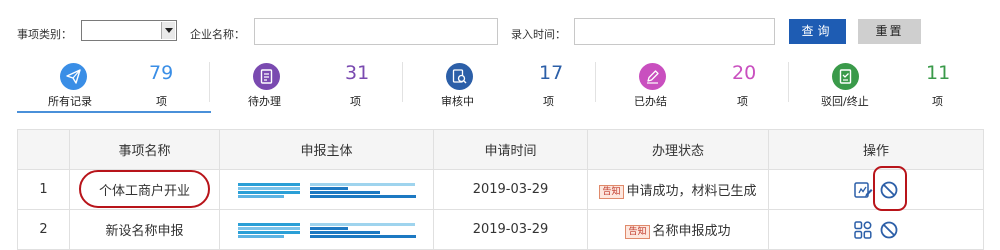  What do you see at coordinates (113, 86) in the screenshot?
I see `stat-all-records: 79 所有记录 项` at bounding box center [113, 86].